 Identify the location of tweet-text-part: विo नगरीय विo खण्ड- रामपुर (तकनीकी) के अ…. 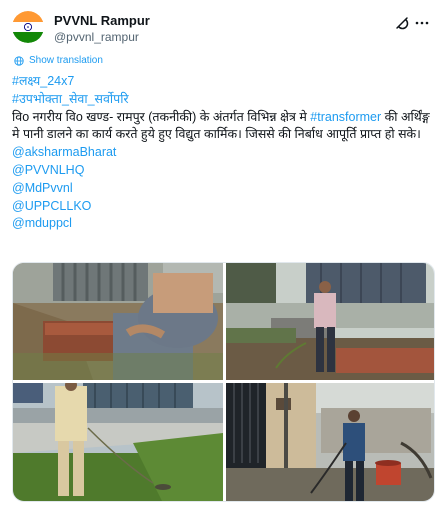
(161, 116).